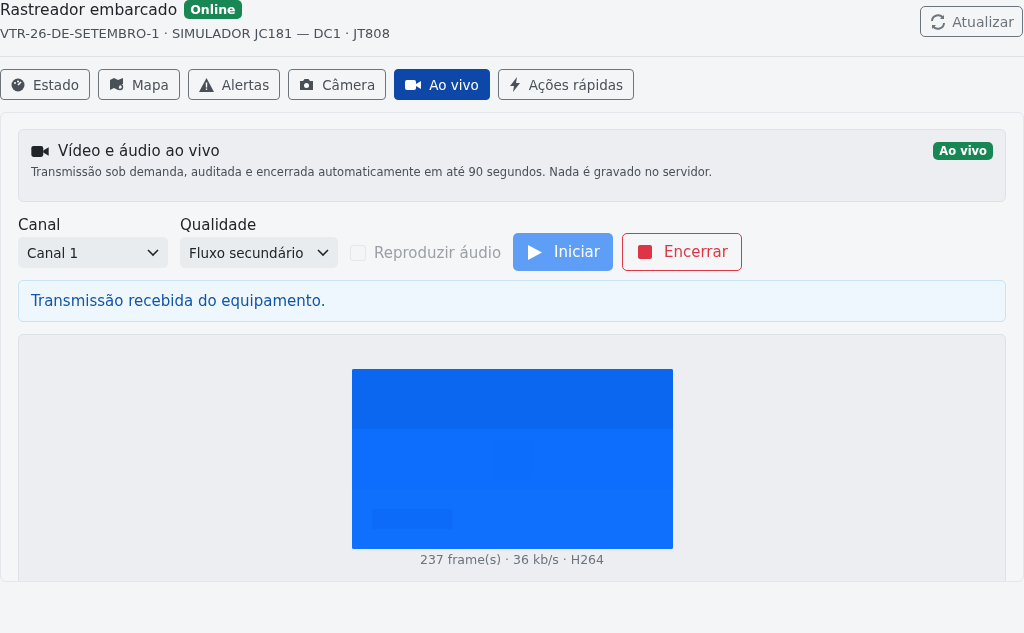  I want to click on gauge-icon, so click(18, 84).